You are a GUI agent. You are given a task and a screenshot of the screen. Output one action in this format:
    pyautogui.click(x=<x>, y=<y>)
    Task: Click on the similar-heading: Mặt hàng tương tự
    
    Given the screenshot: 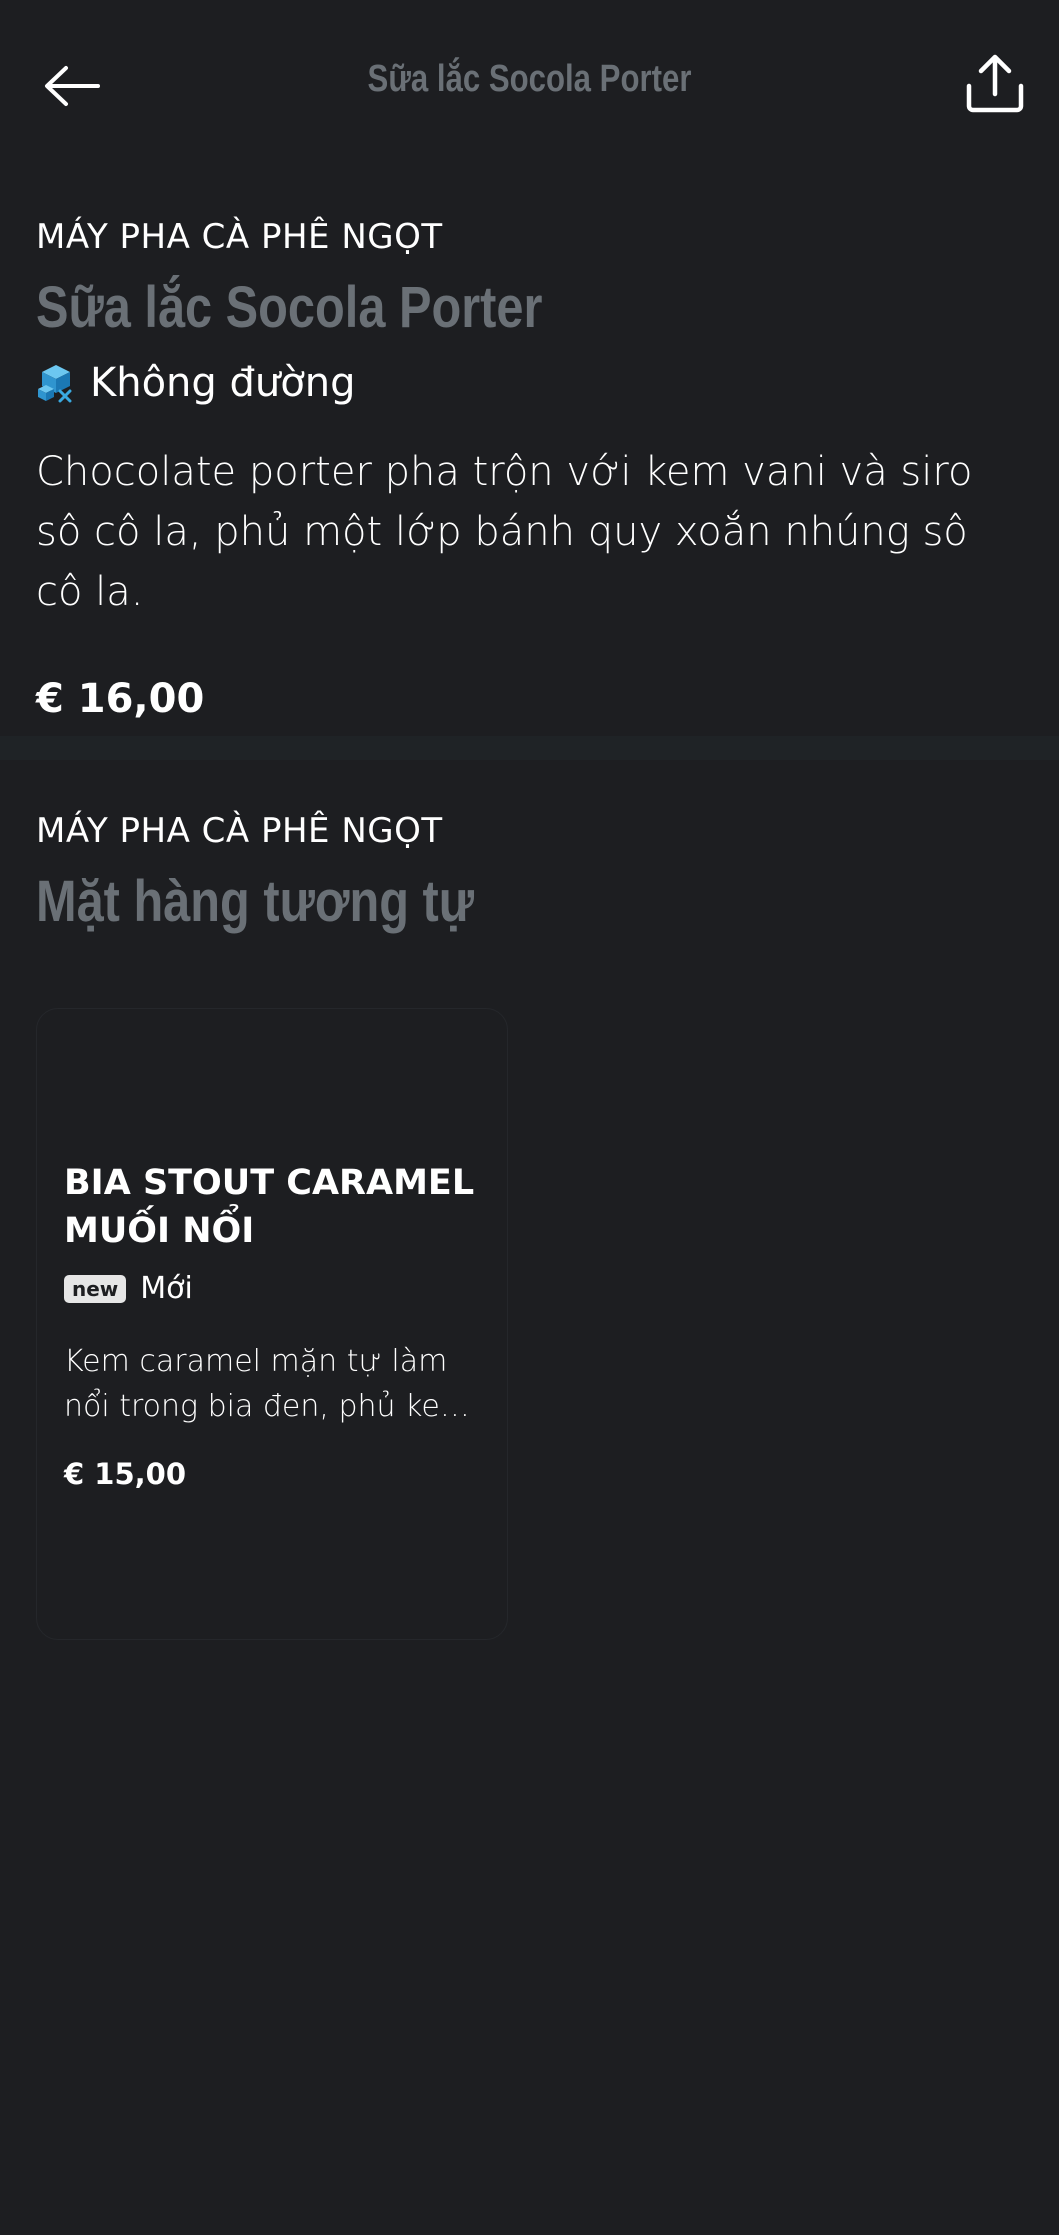 What is the action you would take?
    pyautogui.click(x=255, y=901)
    